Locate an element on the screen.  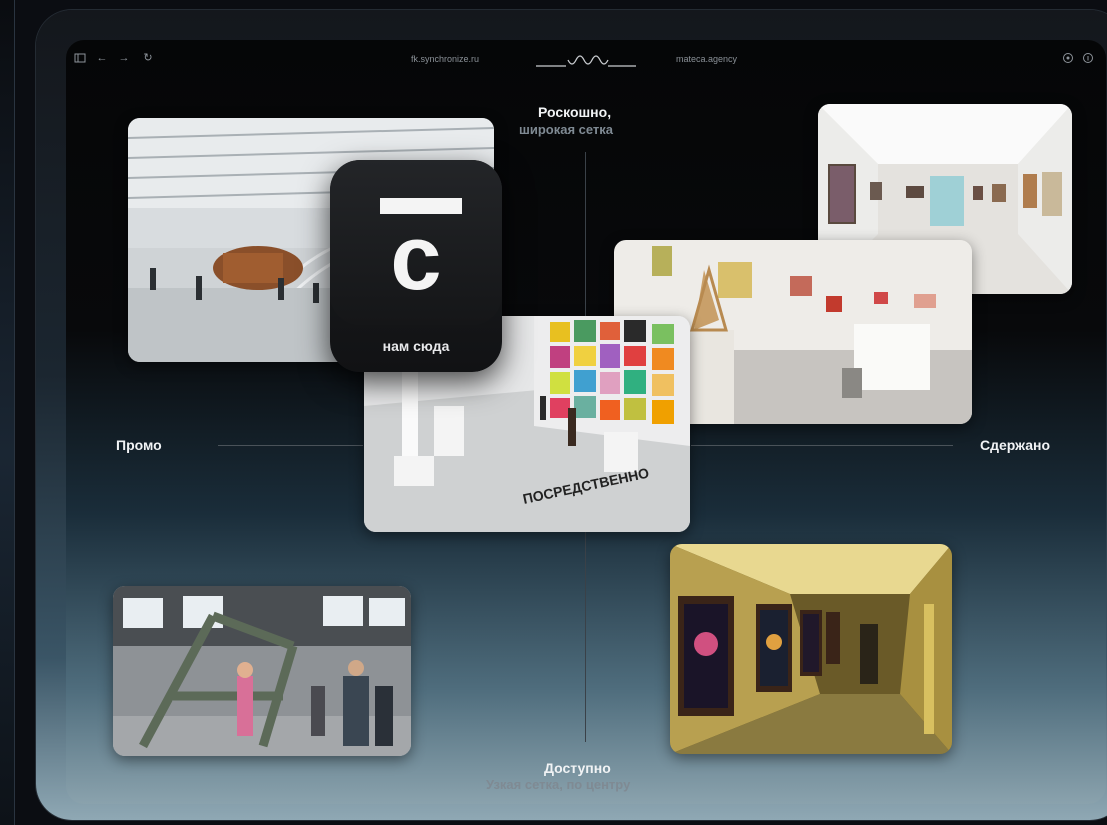
forward-icon: → is located at coordinates (124, 58).